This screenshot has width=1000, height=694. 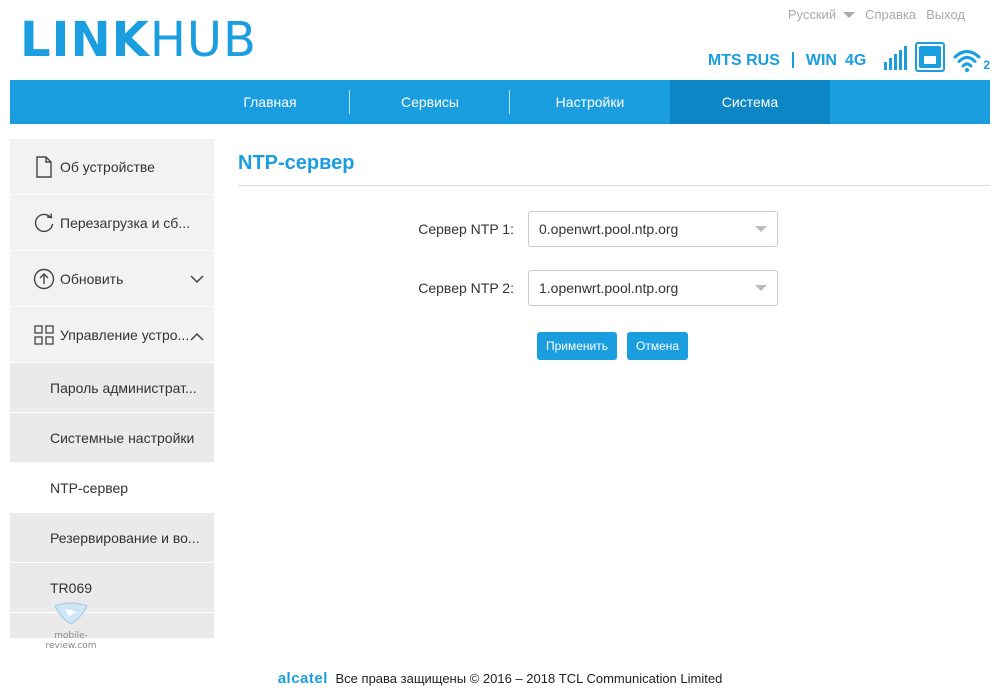 I want to click on apply-button: Применить, so click(x=577, y=346).